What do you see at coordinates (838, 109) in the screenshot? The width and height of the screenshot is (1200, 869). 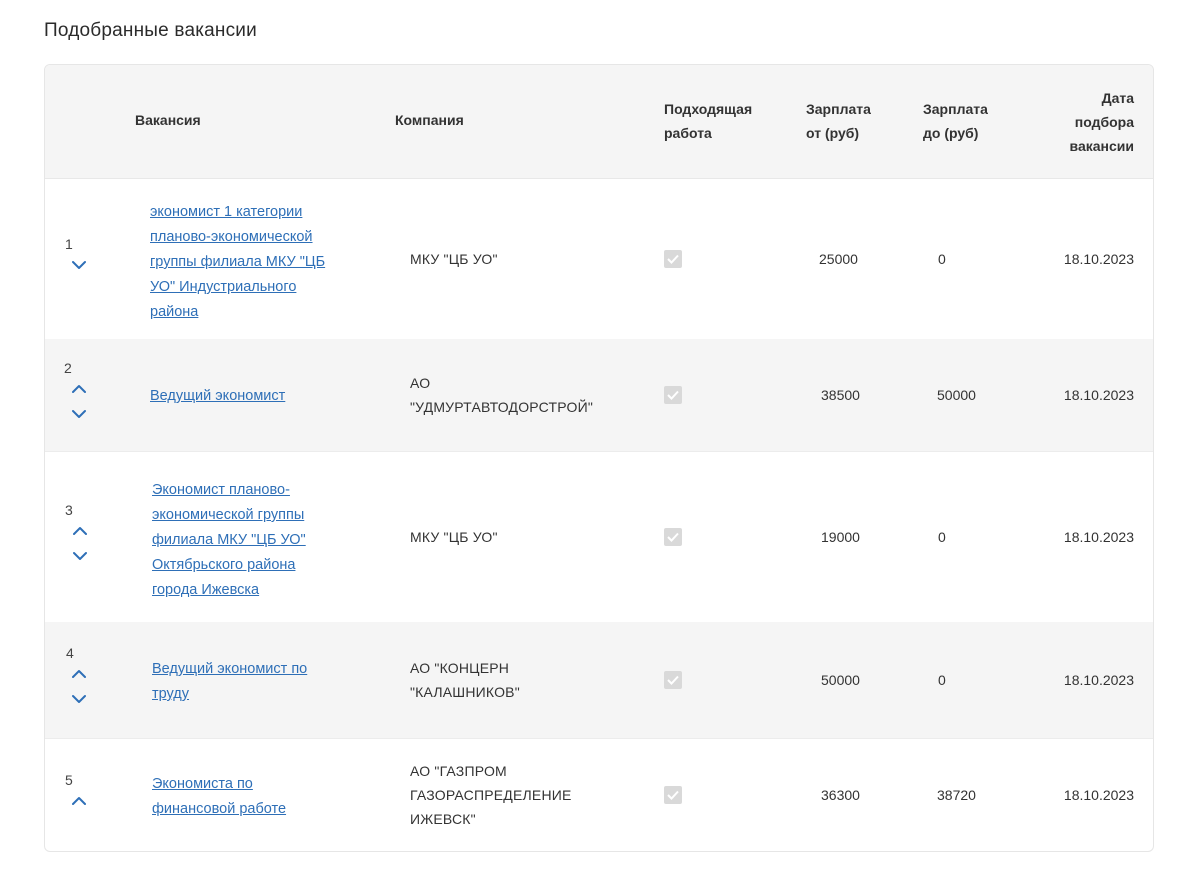 I see `header-salary-from-line1: Зарплата` at bounding box center [838, 109].